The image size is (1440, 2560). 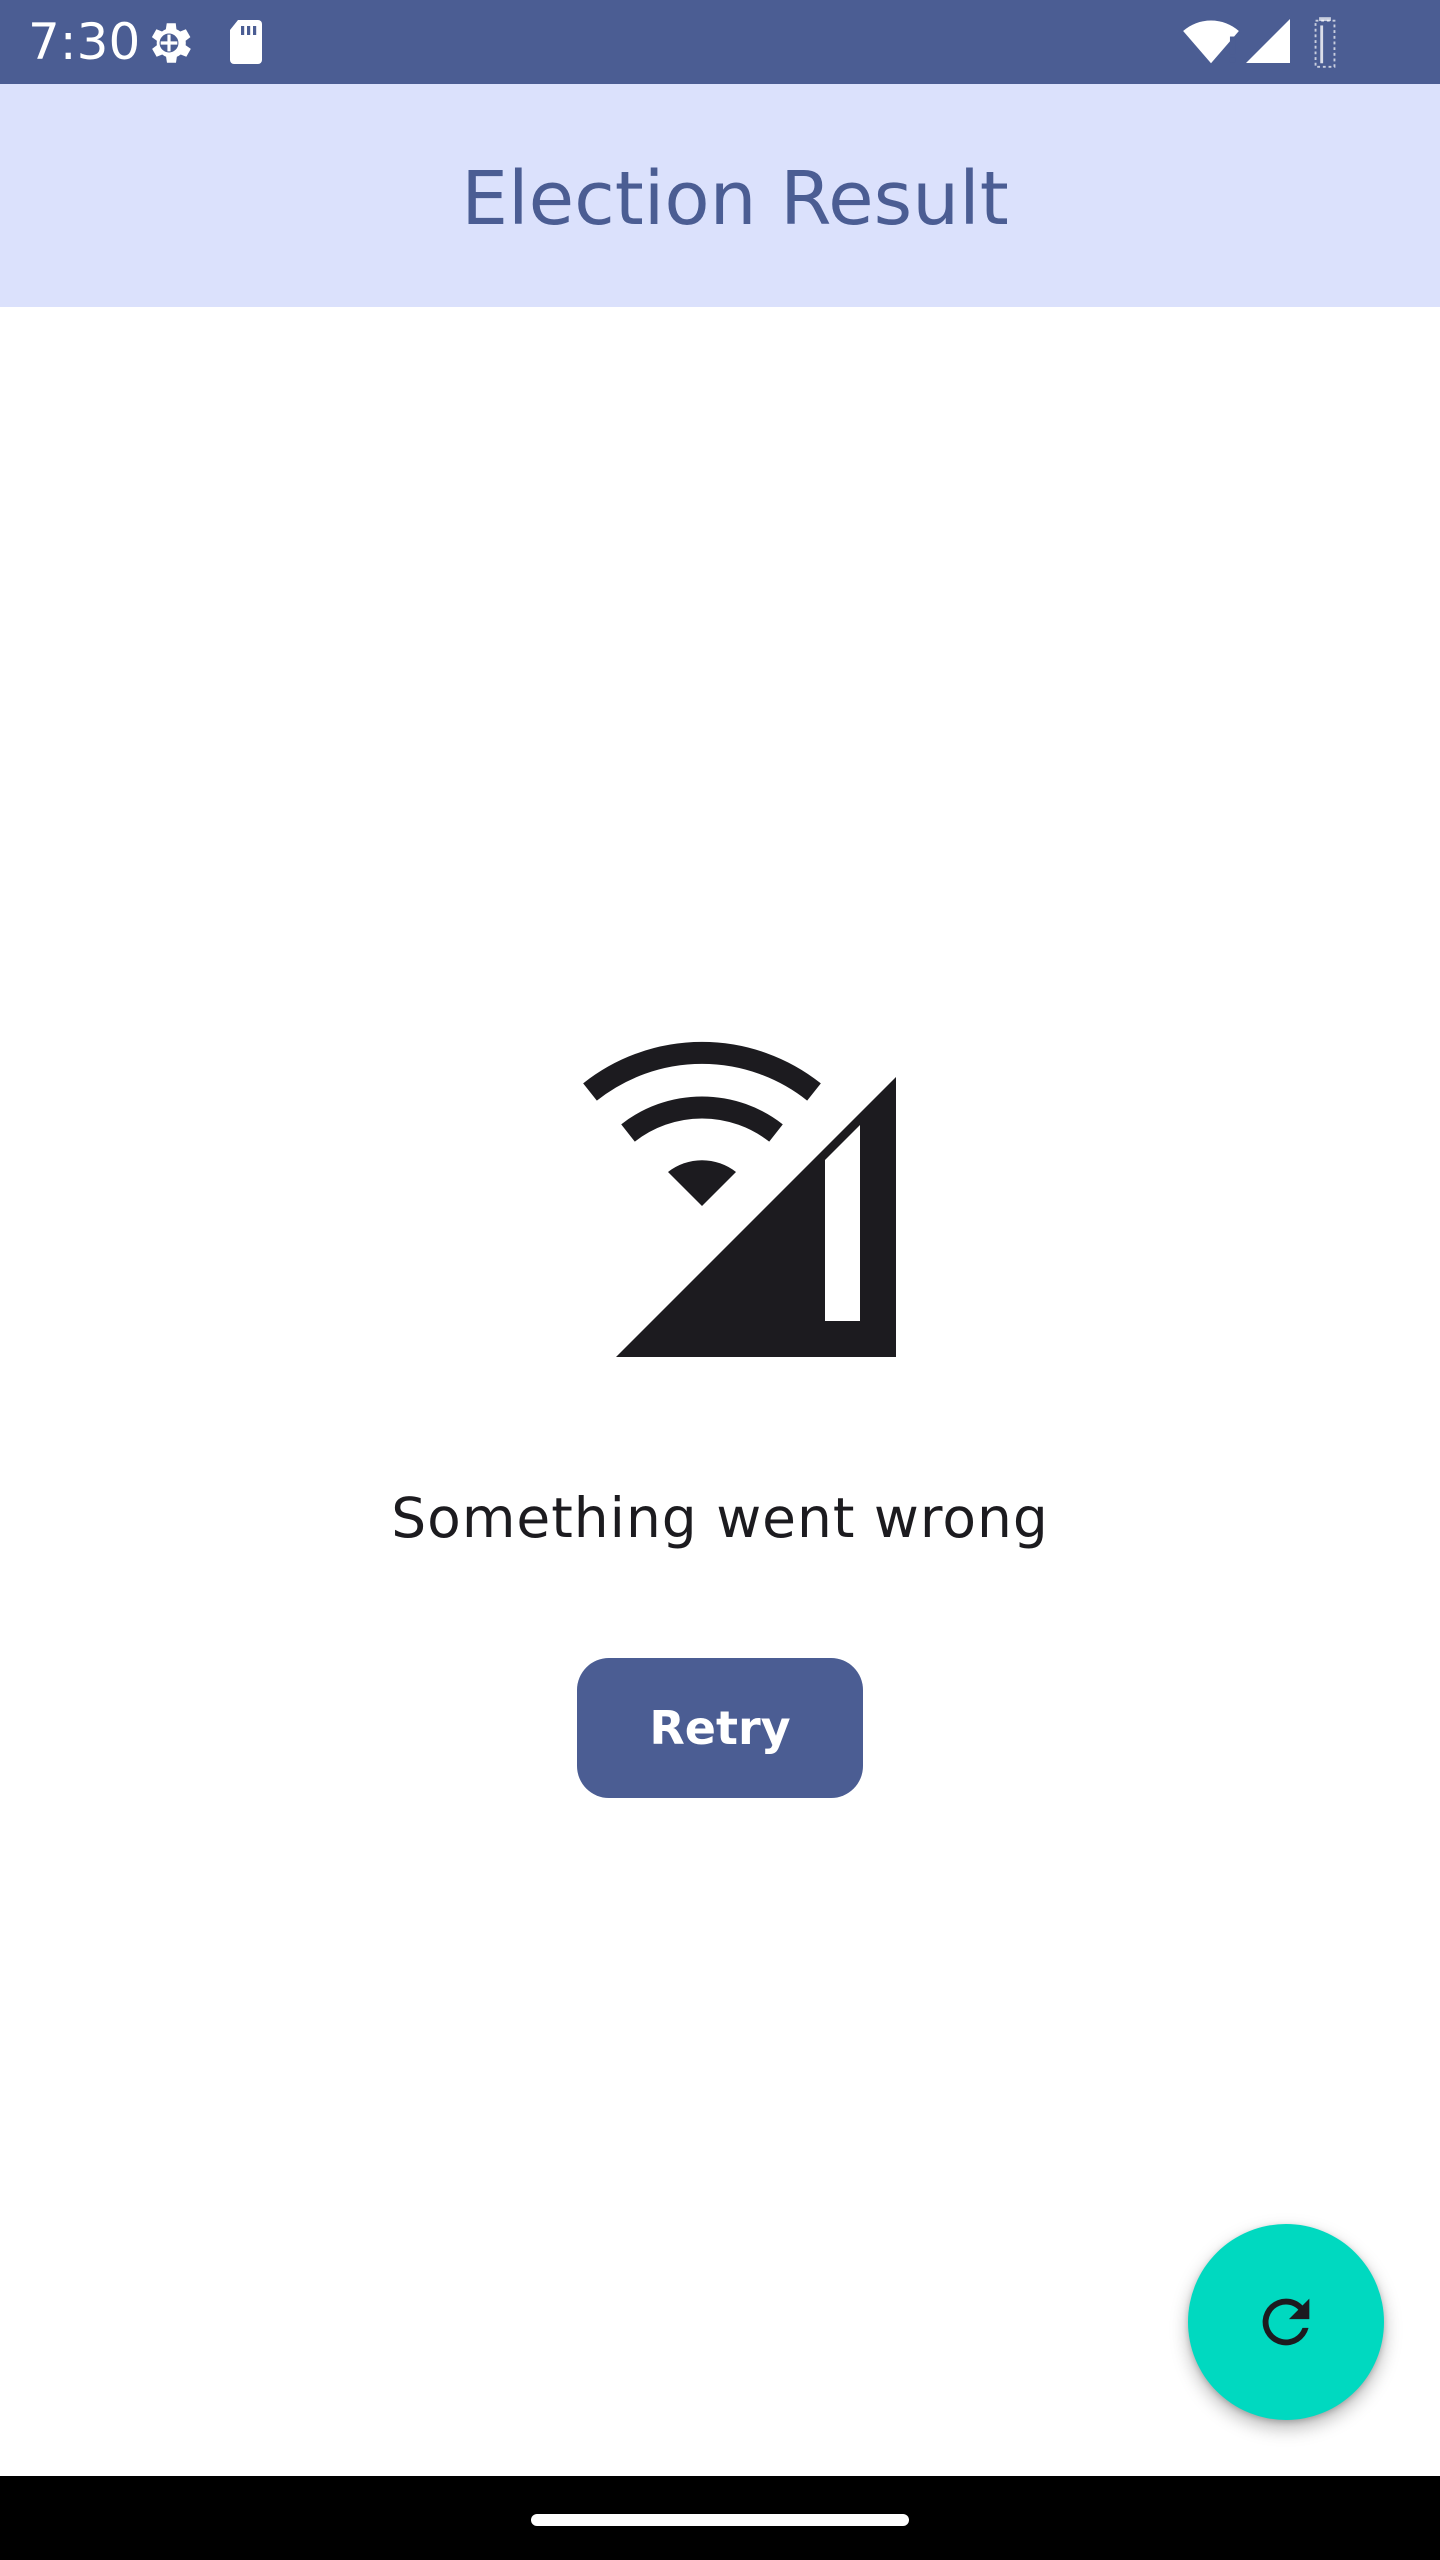 I want to click on navigation-bar, so click(x=720, y=2518).